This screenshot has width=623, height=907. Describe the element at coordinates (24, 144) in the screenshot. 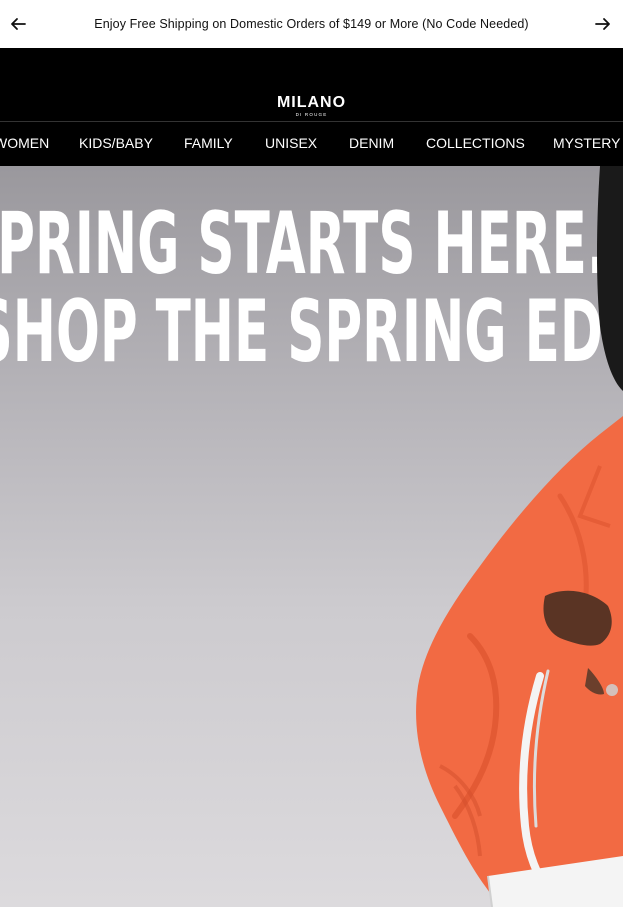

I see `nav-item-women: WOMEN` at that location.